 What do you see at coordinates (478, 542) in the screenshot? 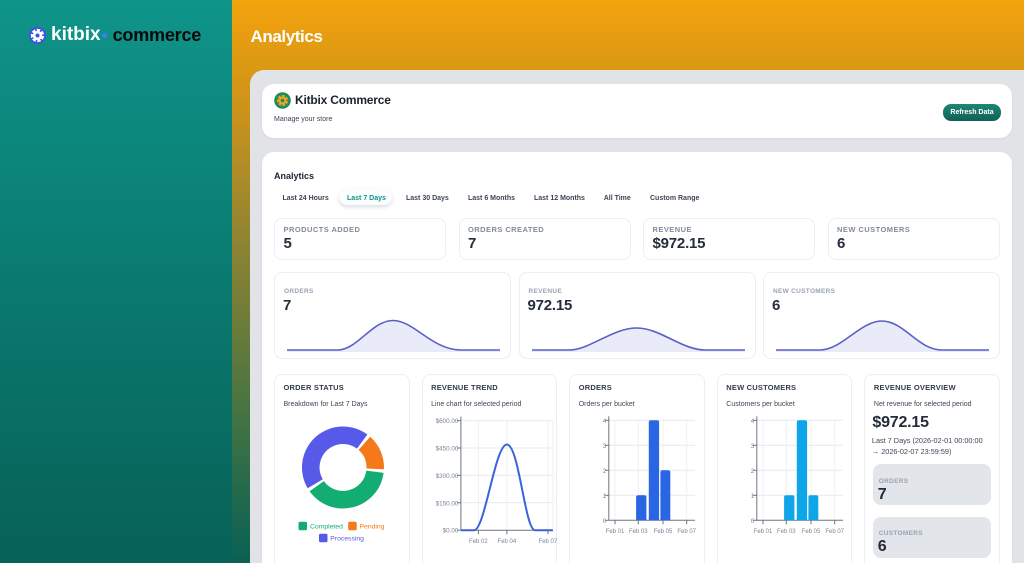
I see `svg-text: Feb 02` at bounding box center [478, 542].